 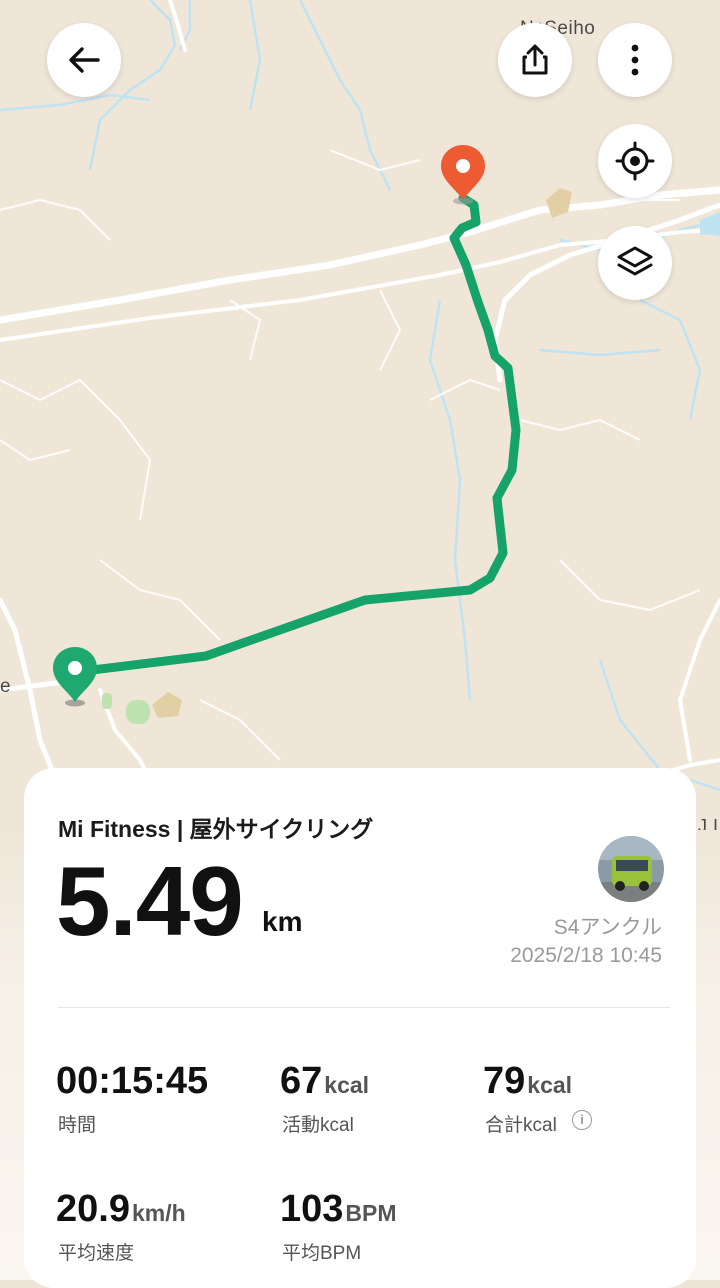 I want to click on stat-active-kcal-unit: kcal, so click(x=347, y=1085).